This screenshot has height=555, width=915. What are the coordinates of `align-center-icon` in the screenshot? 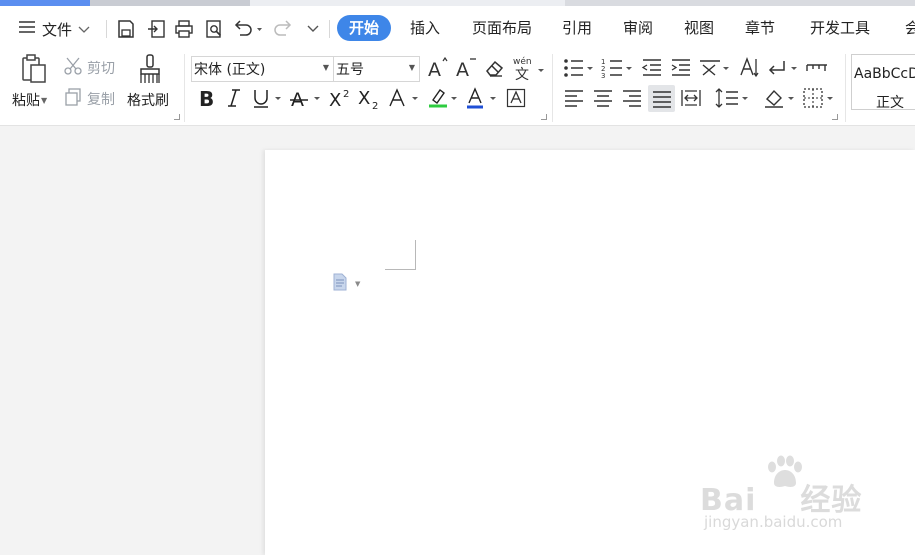 It's located at (603, 98).